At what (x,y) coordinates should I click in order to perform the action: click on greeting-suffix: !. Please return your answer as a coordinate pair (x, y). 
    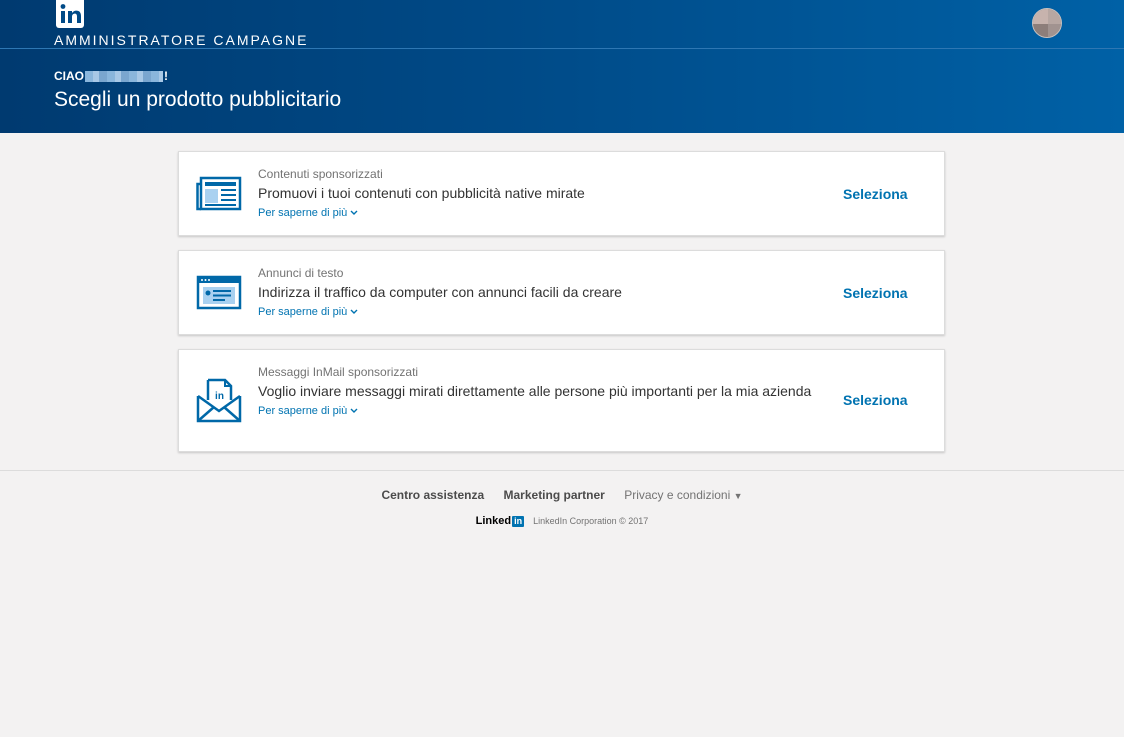
    Looking at the image, I should click on (166, 76).